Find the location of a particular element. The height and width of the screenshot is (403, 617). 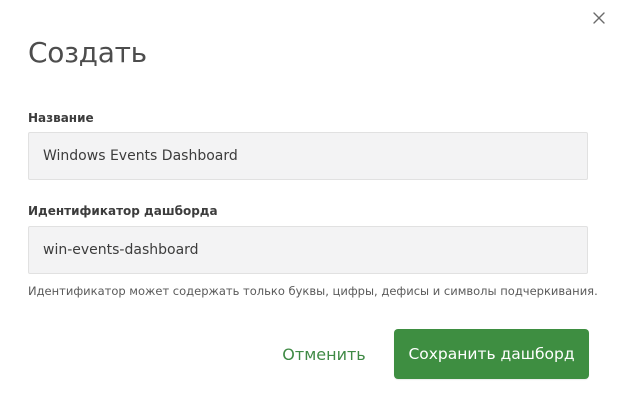

name-input is located at coordinates (308, 156).